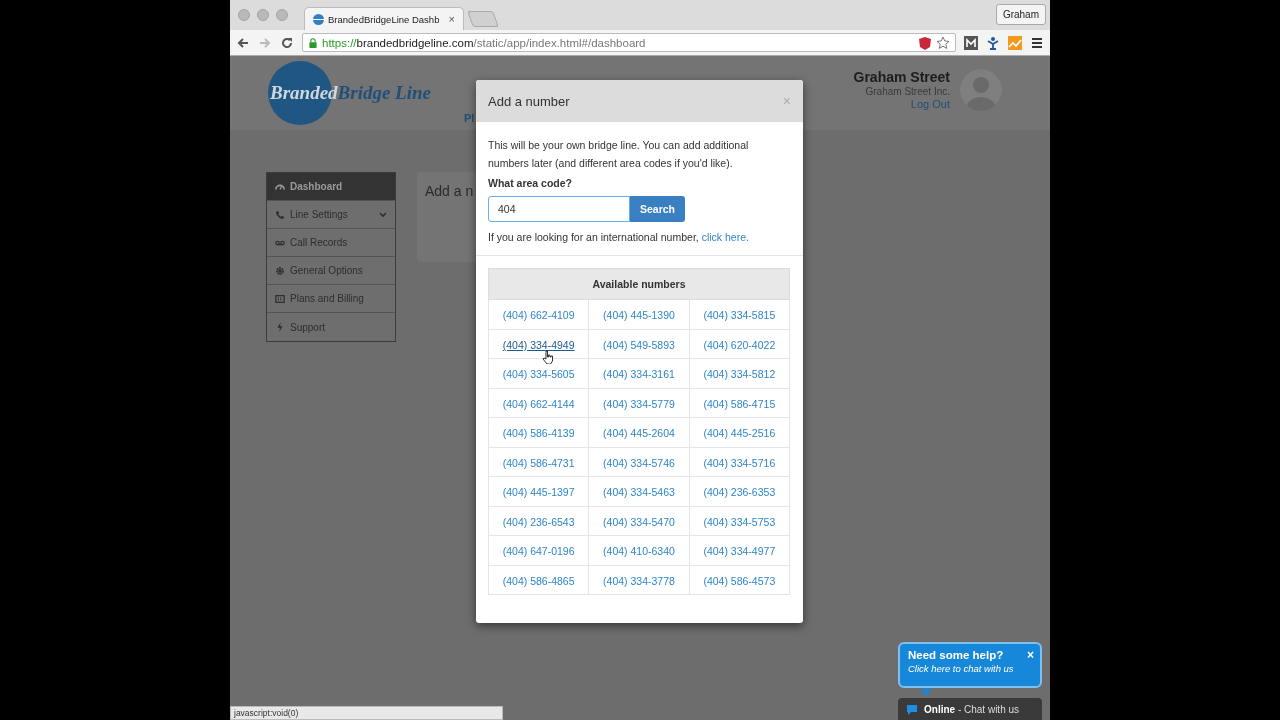  What do you see at coordinates (639, 284) in the screenshot?
I see `table-header: Available numbers` at bounding box center [639, 284].